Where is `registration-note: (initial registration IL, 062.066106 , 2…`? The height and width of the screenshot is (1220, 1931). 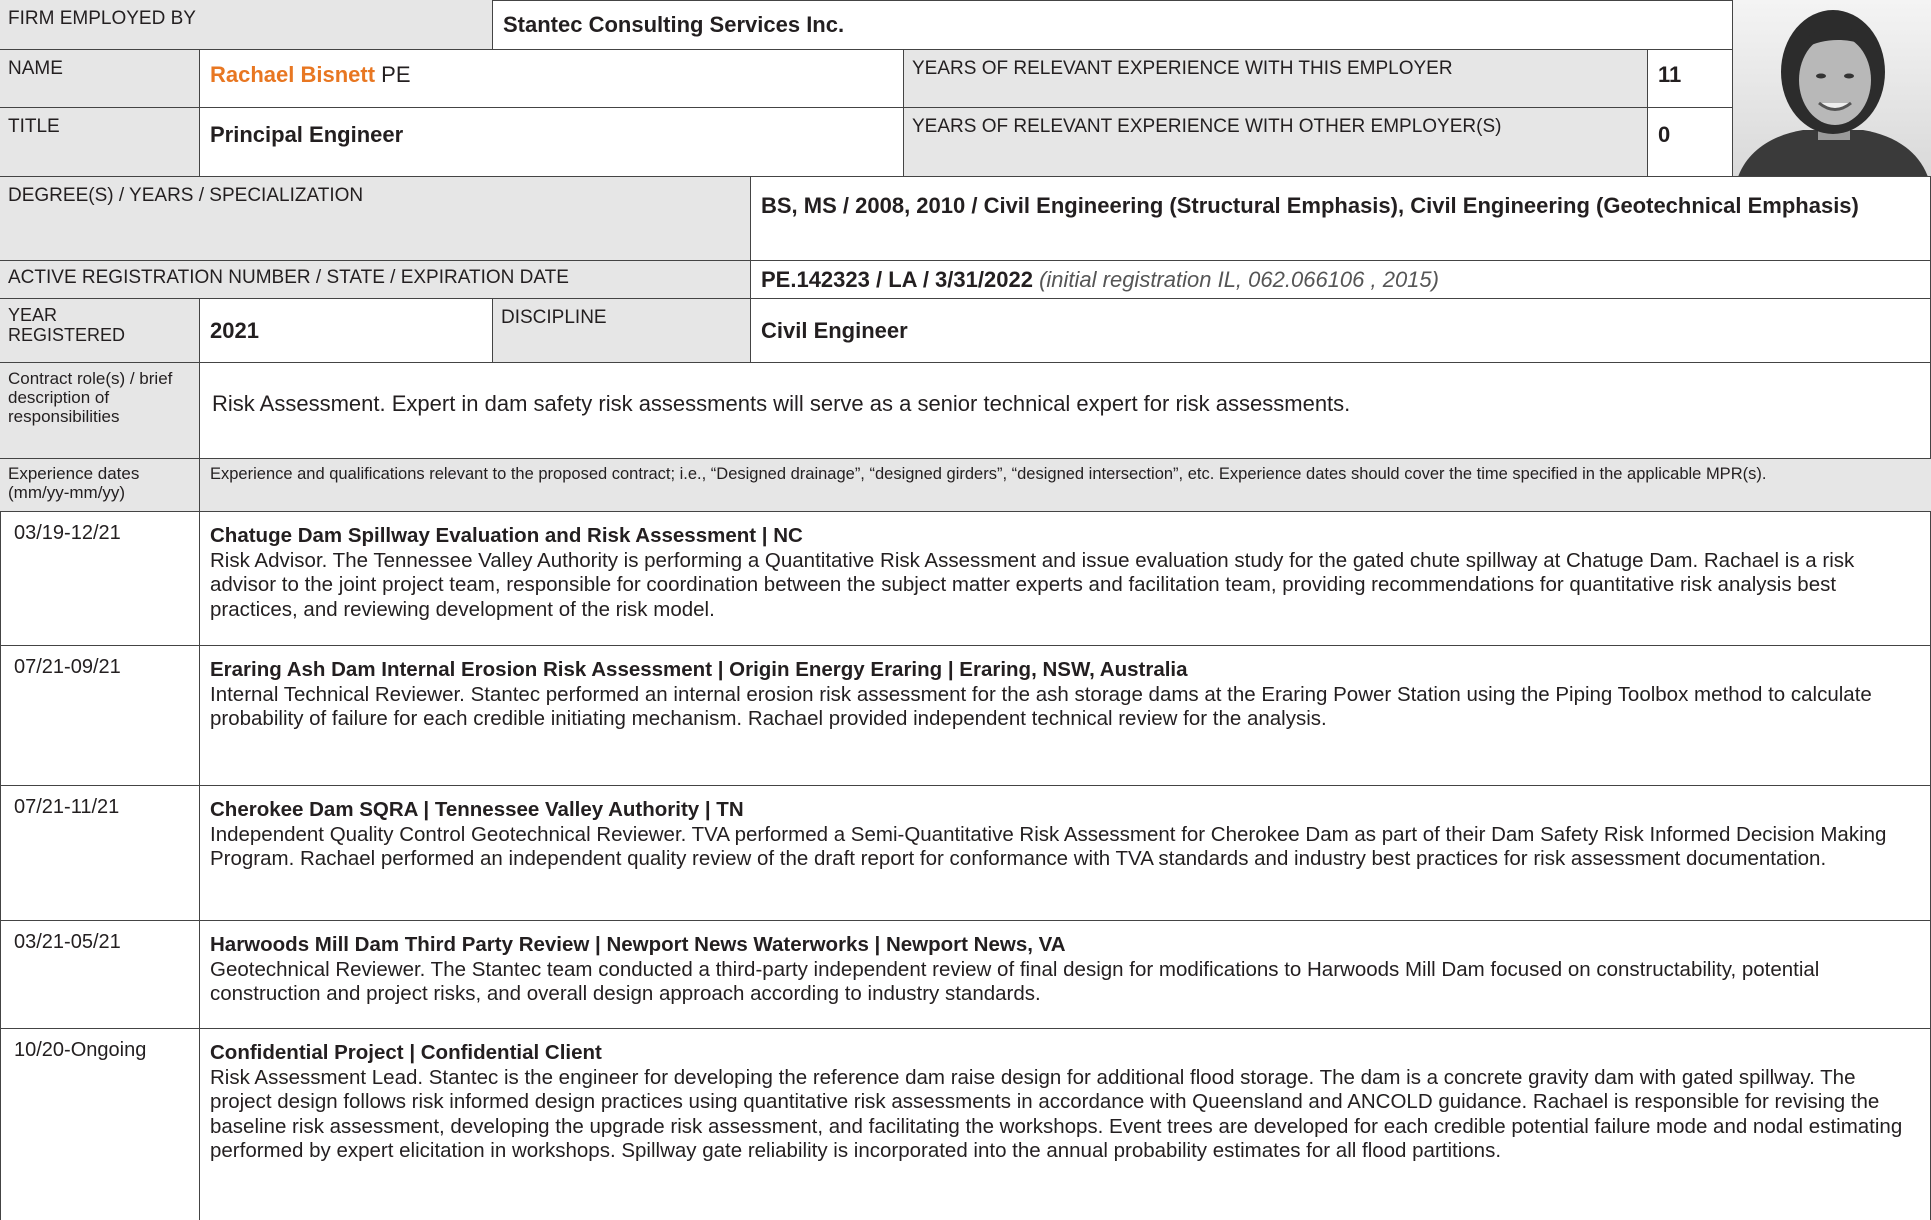
registration-note: (initial registration IL, 062.066106 , 2… is located at coordinates (1239, 279).